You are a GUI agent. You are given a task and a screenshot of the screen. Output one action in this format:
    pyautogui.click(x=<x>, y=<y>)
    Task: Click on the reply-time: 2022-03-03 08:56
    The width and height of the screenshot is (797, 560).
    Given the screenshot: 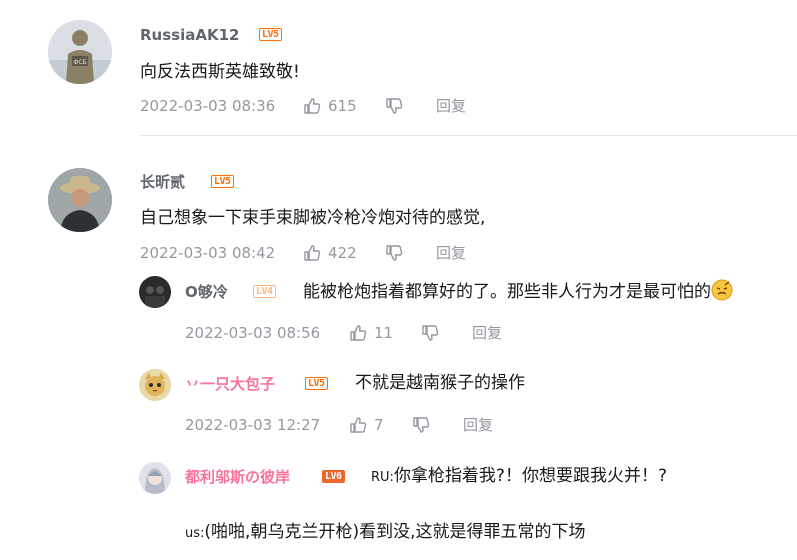 What is the action you would take?
    pyautogui.click(x=253, y=333)
    